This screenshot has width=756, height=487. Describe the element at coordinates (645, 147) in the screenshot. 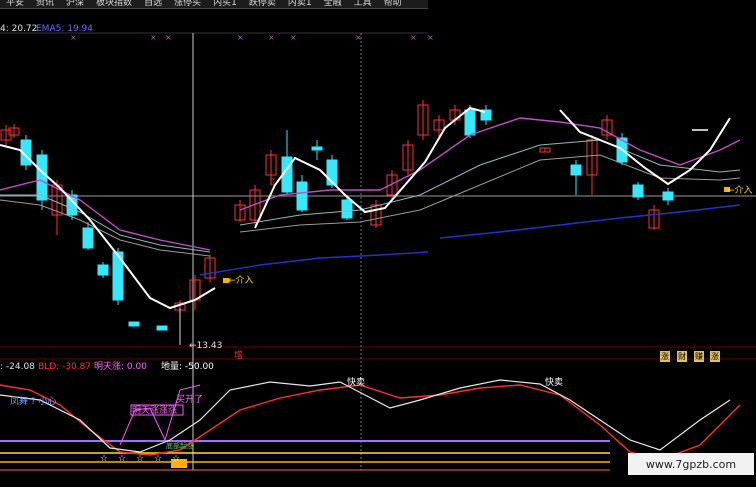

I see `trend-line-white-far` at that location.